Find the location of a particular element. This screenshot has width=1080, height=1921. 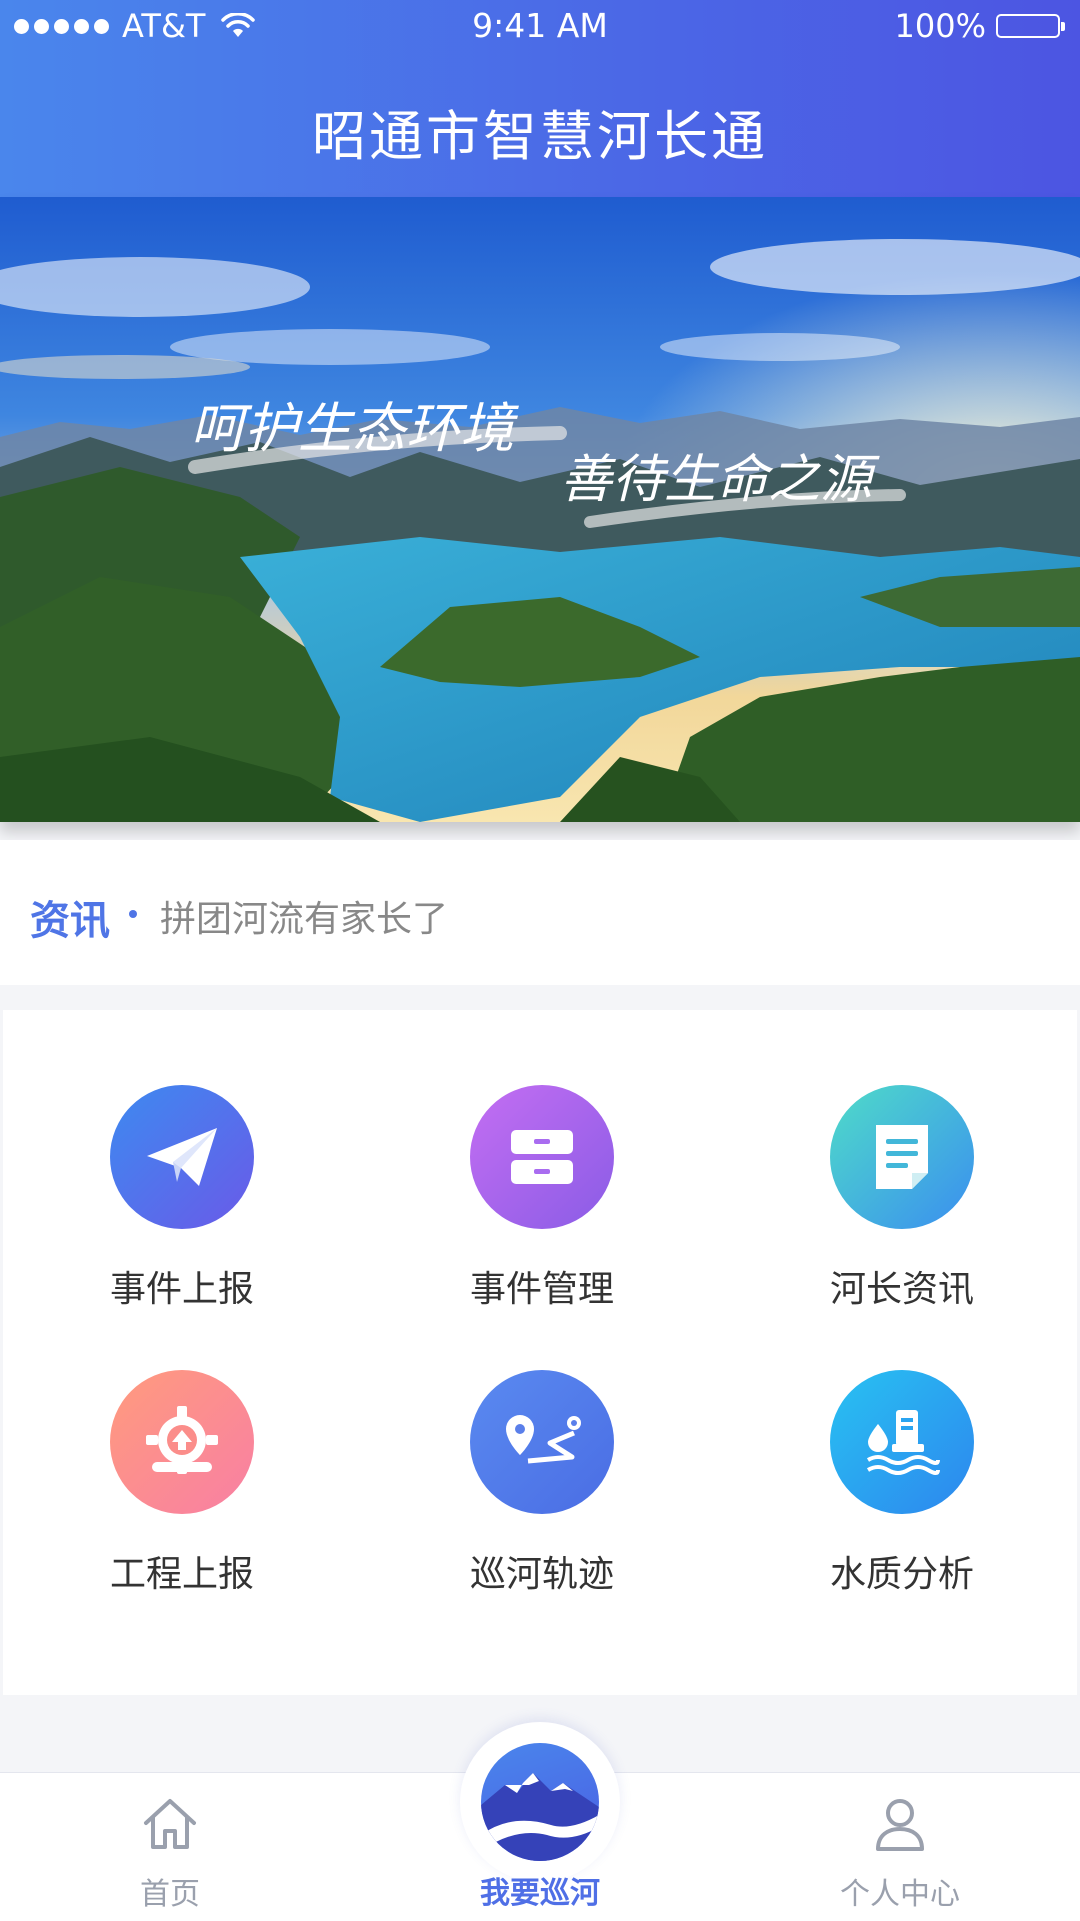

menu-label: 河长资讯 is located at coordinates (901, 1289).